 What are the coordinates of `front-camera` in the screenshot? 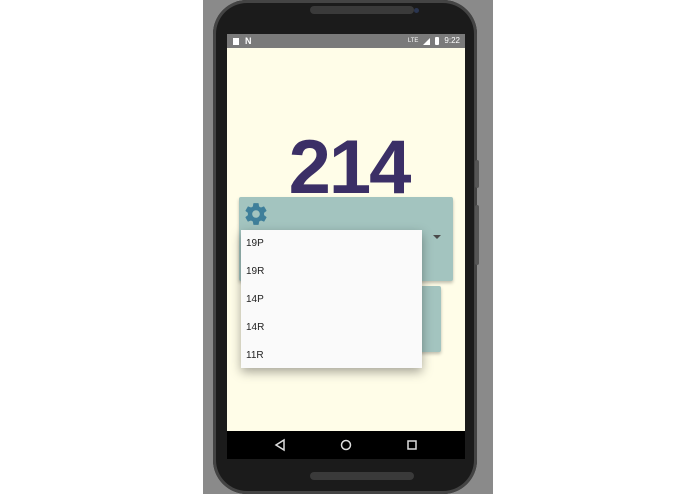 It's located at (416, 10).